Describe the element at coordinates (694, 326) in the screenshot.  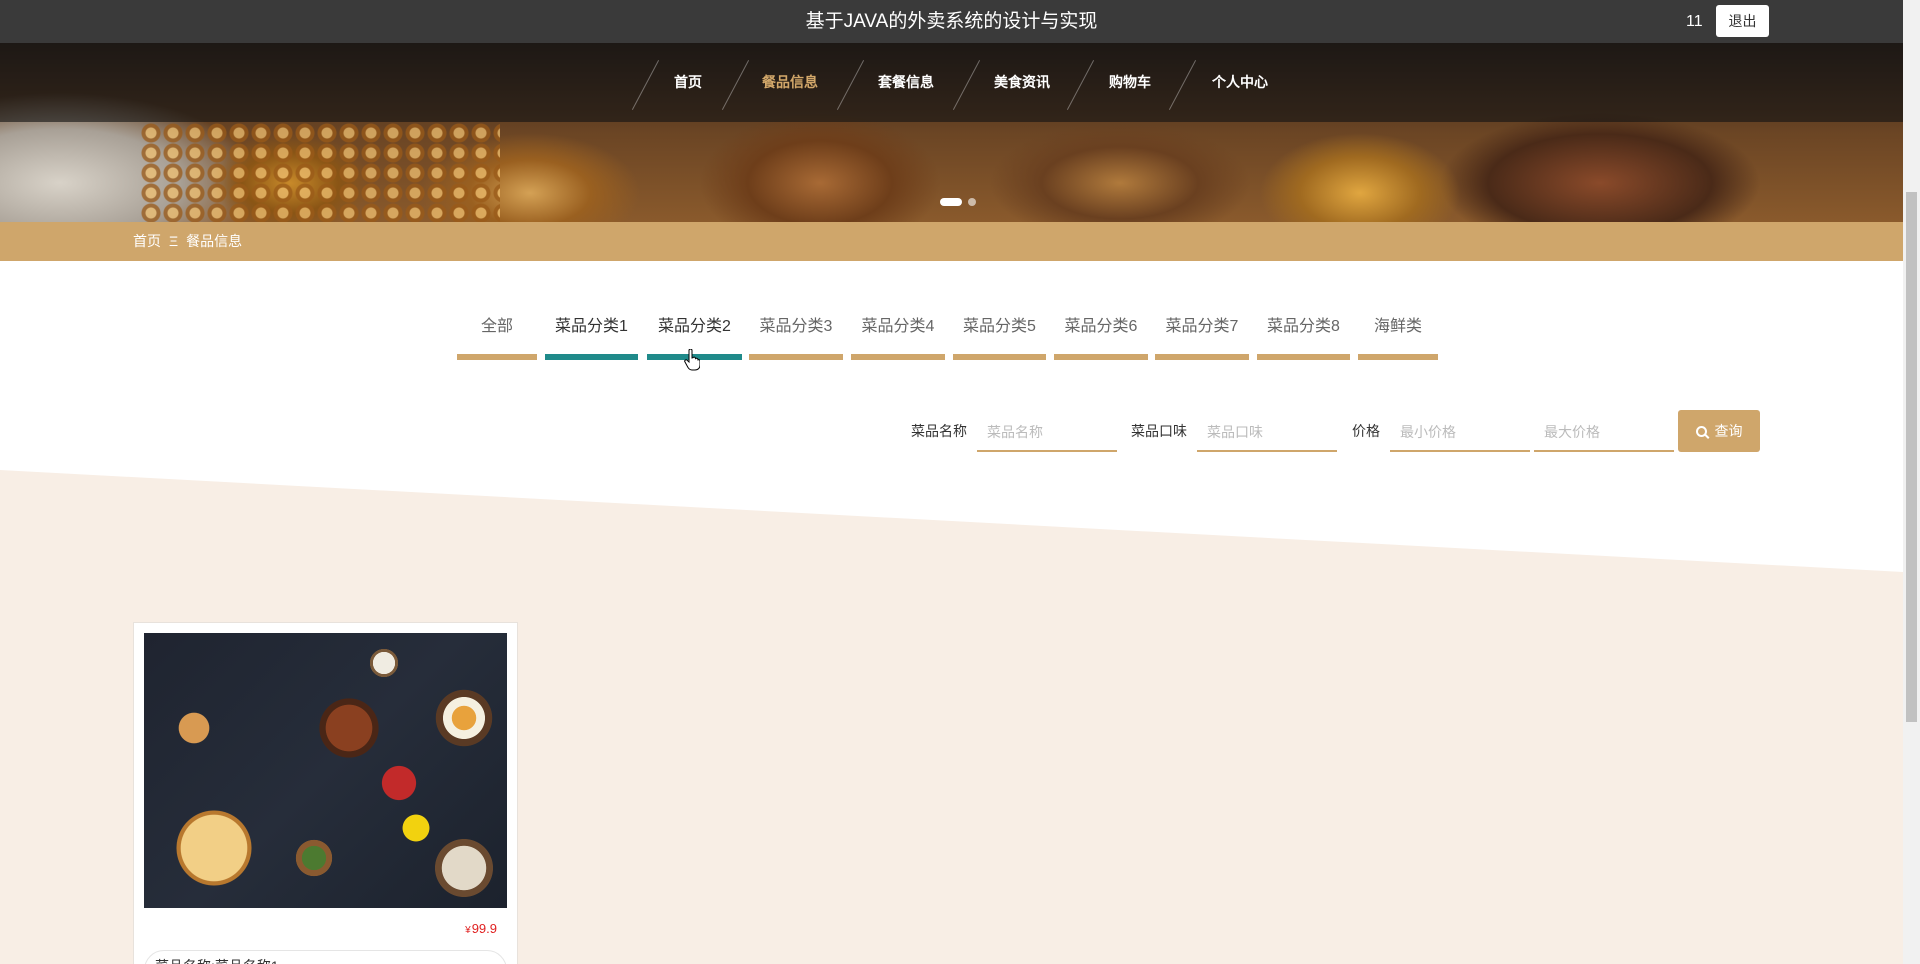
I see `category-tab-label: 菜品分类2` at that location.